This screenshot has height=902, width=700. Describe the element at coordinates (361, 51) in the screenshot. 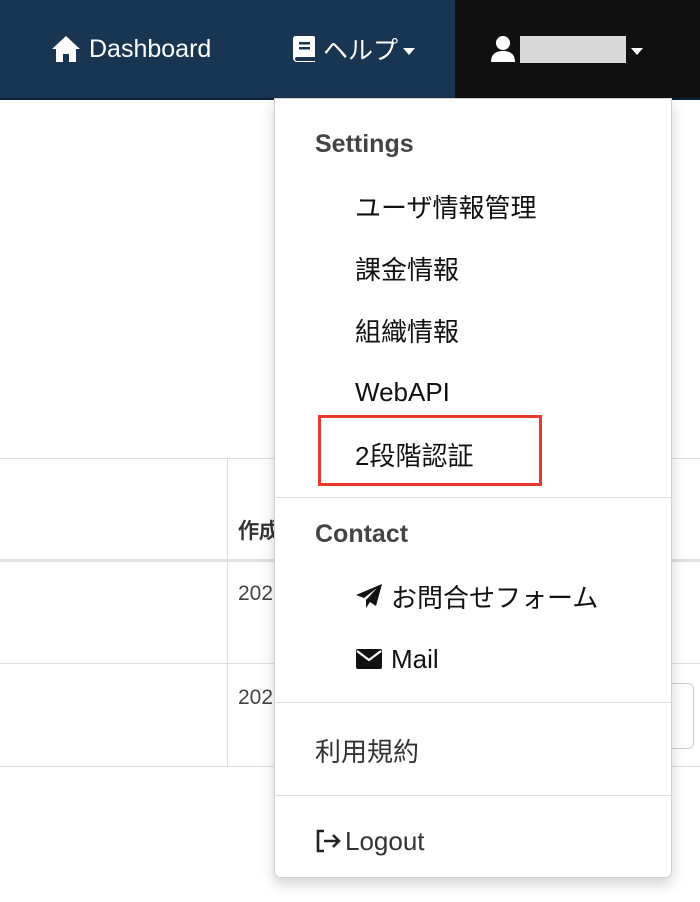

I see `help-label: ヘルプ` at that location.